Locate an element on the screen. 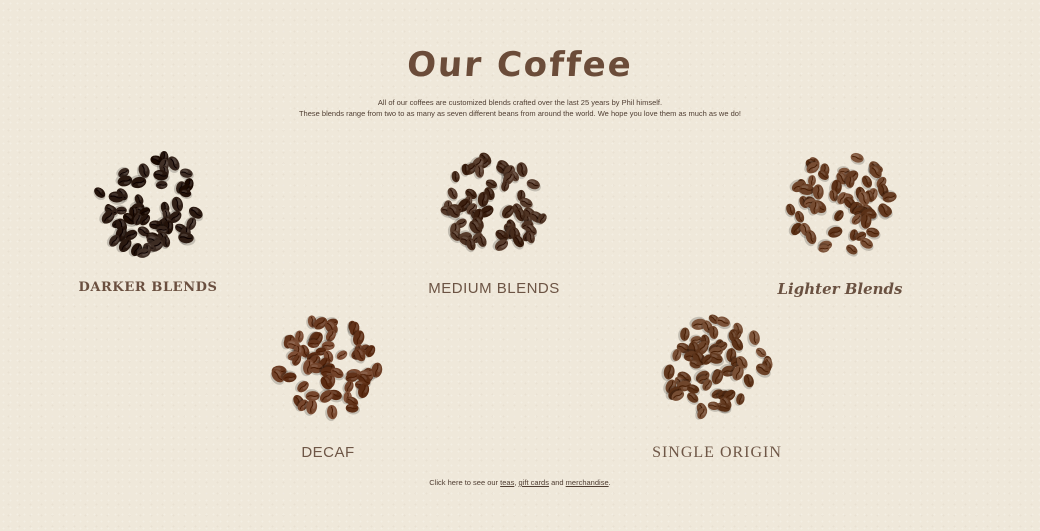 The height and width of the screenshot is (531, 1040). footer-prefix: Click here to see our is located at coordinates (464, 482).